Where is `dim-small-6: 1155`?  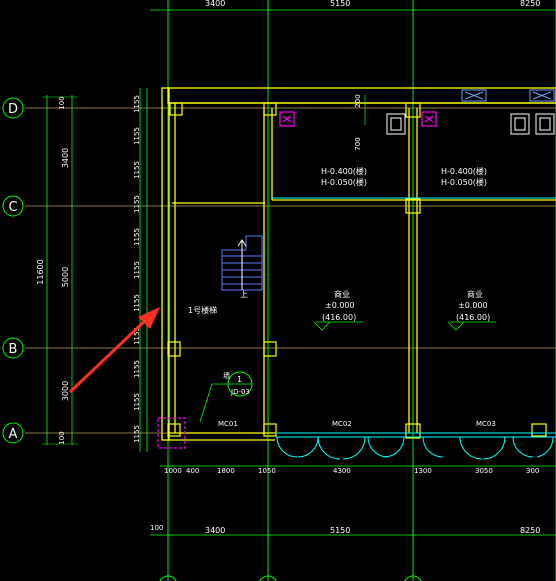
dim-small-6: 1155 is located at coordinates (137, 270).